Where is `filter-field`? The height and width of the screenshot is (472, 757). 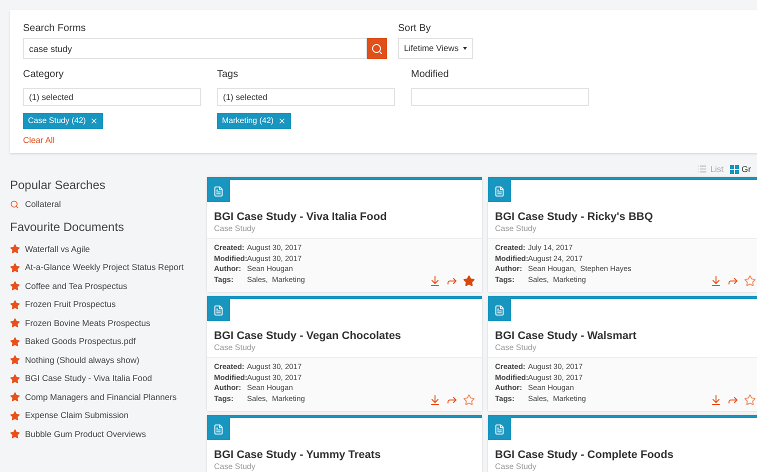
filter-field is located at coordinates (500, 97).